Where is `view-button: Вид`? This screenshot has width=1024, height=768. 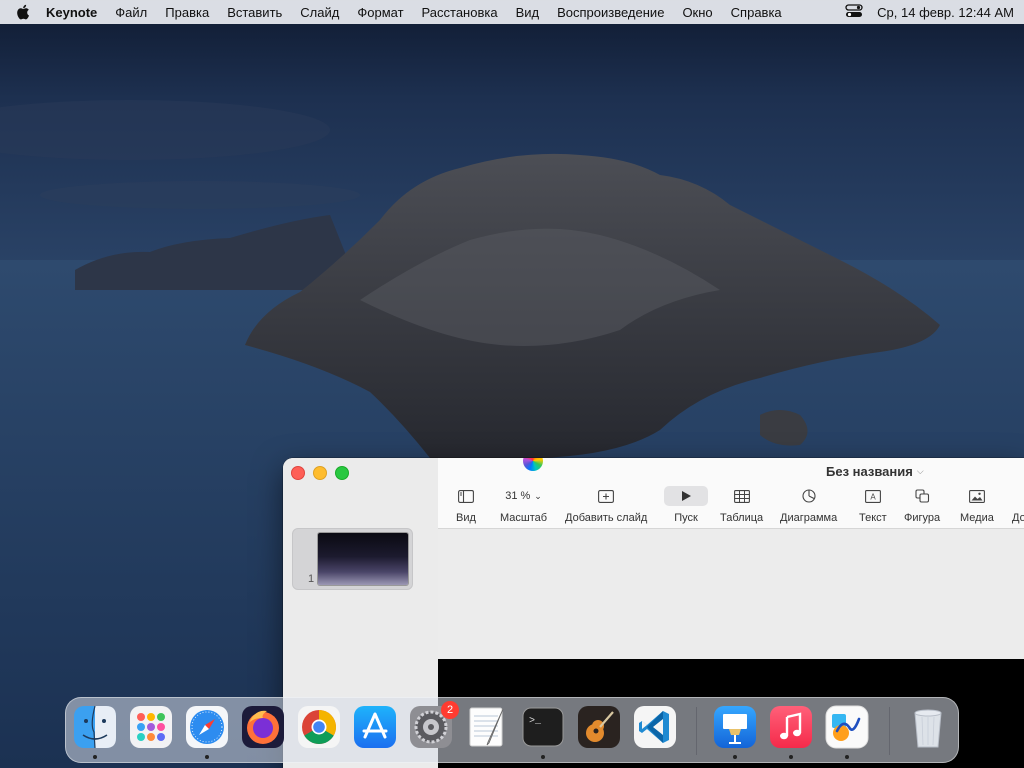 view-button: Вид is located at coordinates (466, 505).